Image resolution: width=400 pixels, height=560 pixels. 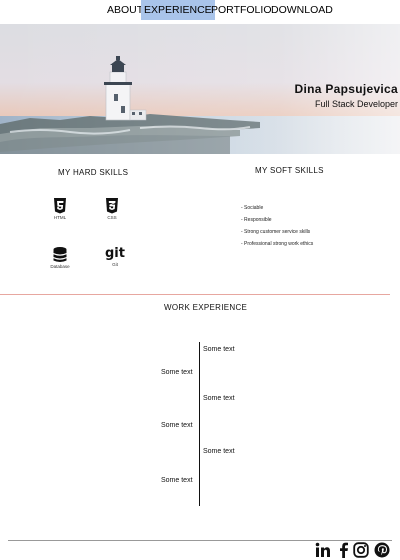 What do you see at coordinates (252, 208) in the screenshot?
I see `list-item: - Sociable` at bounding box center [252, 208].